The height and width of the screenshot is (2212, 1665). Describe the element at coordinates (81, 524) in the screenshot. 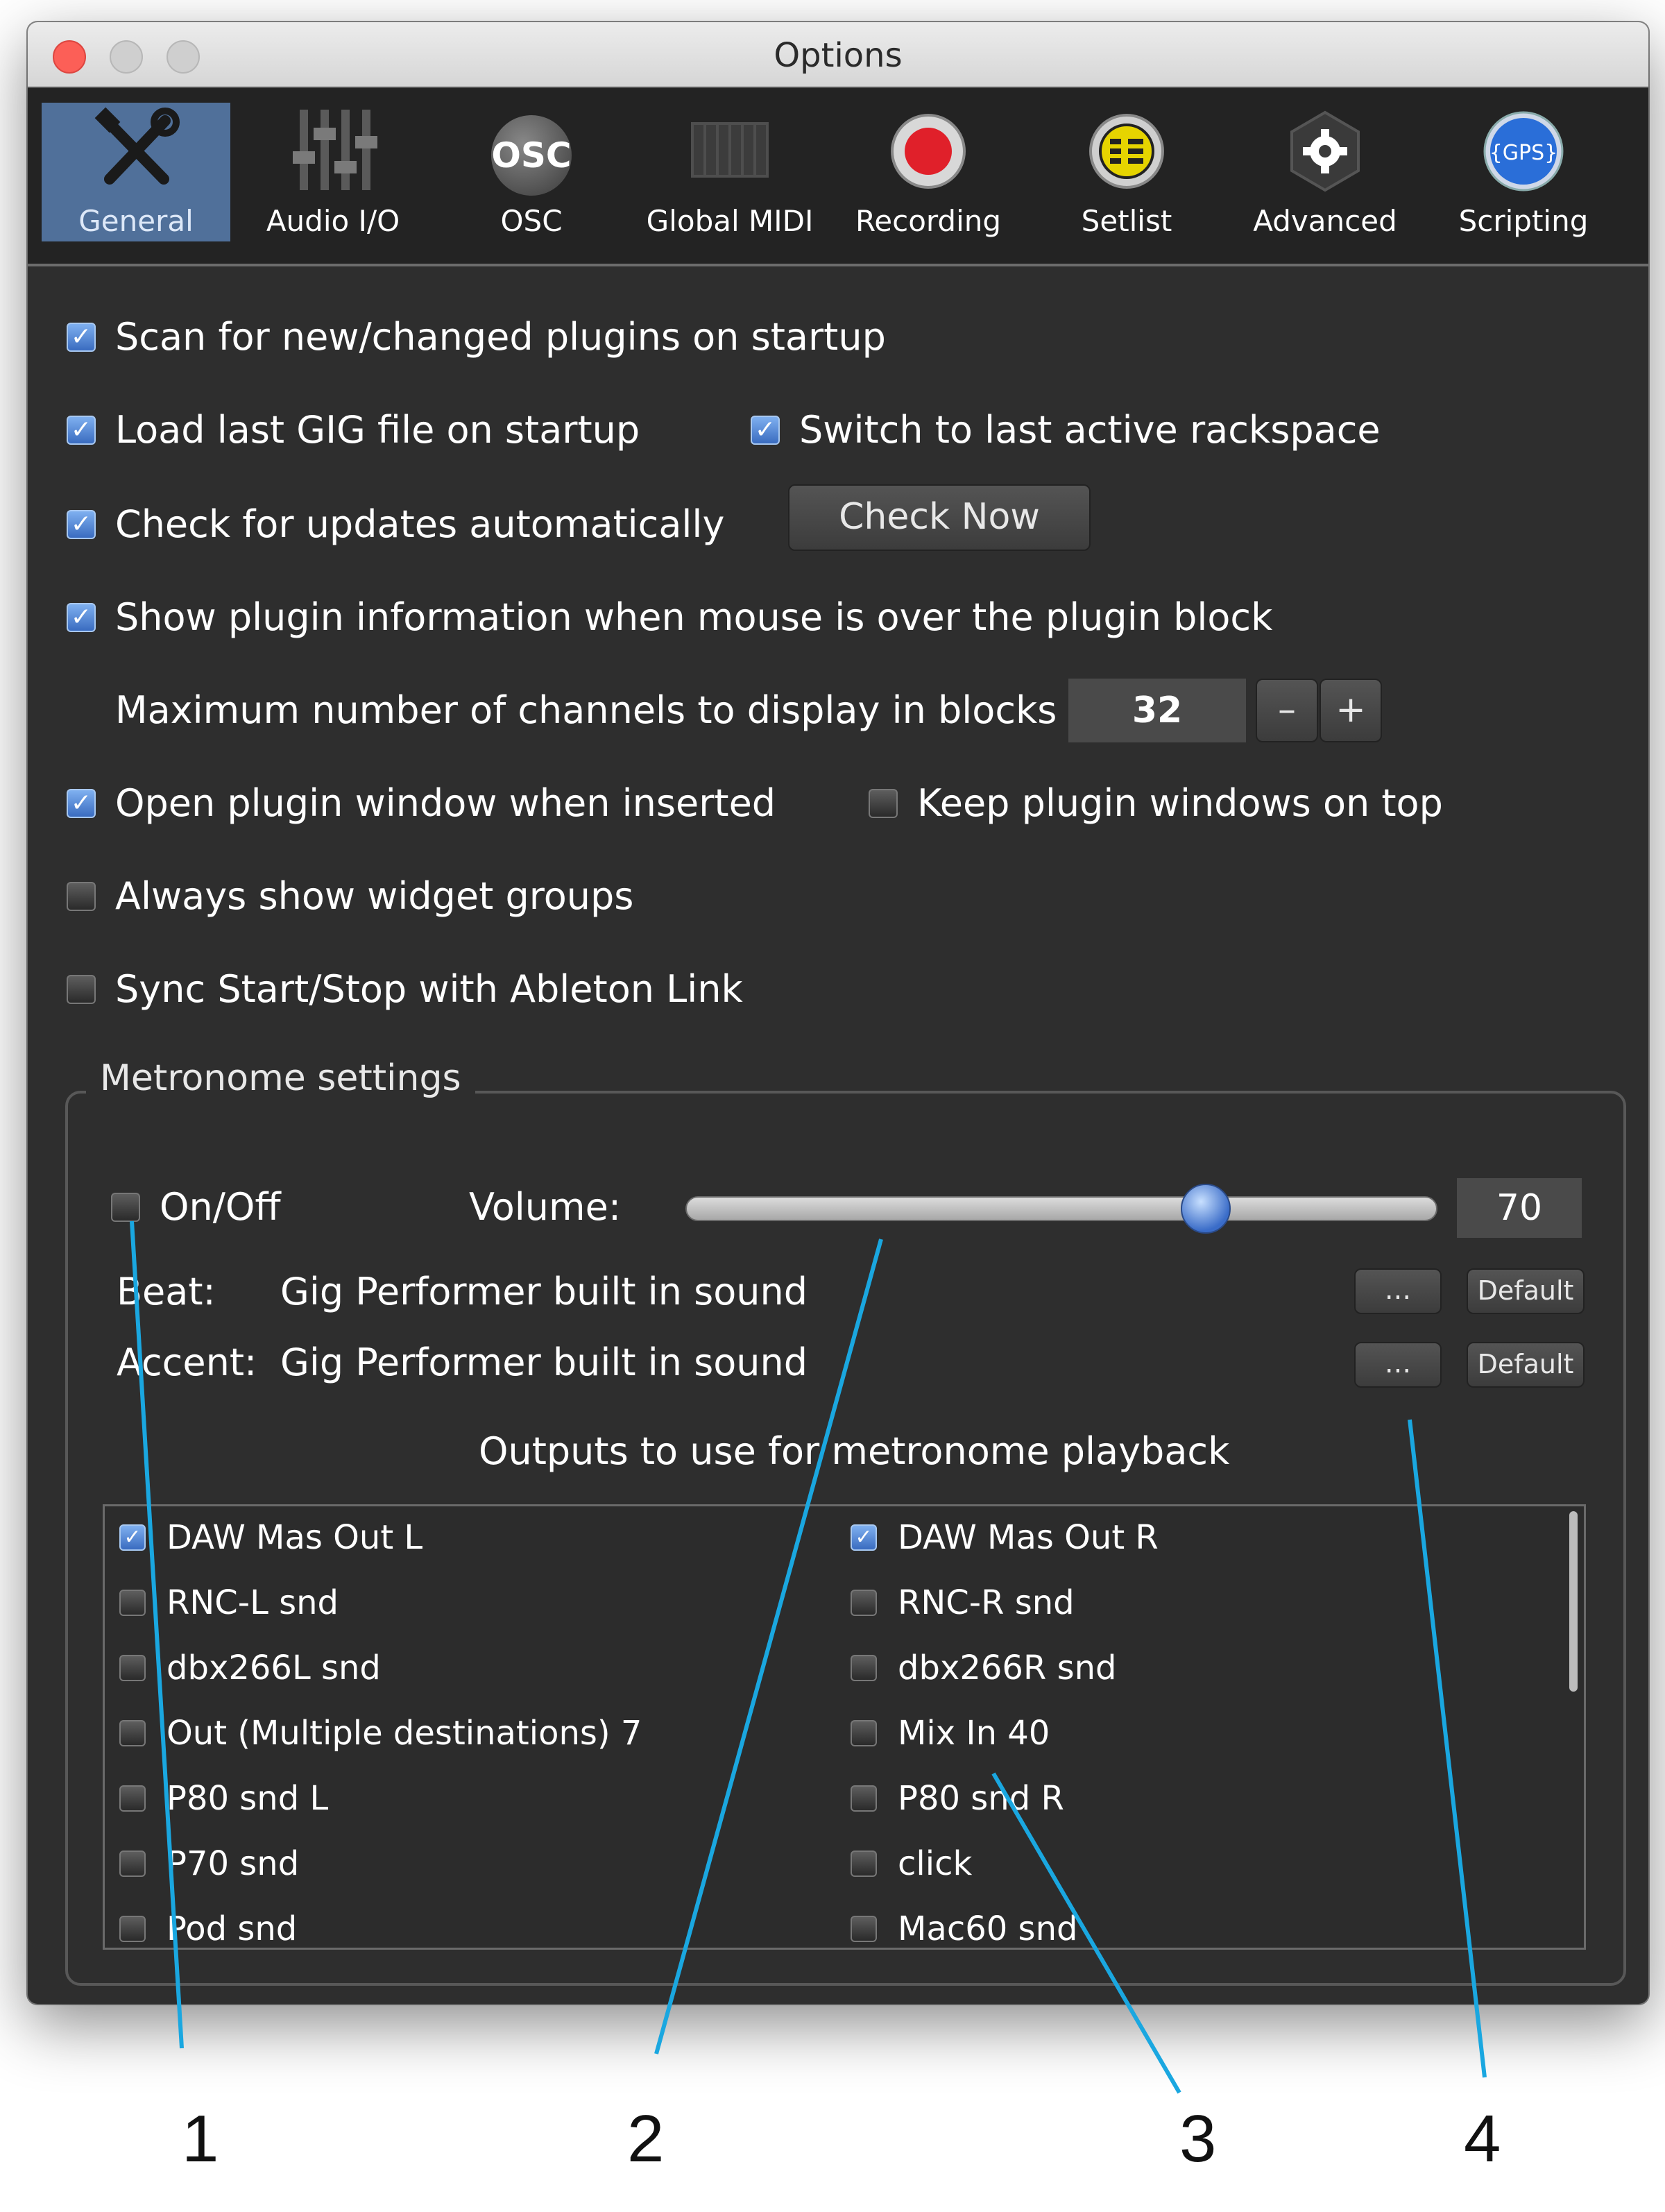

I see `check-updates-checkbox` at that location.